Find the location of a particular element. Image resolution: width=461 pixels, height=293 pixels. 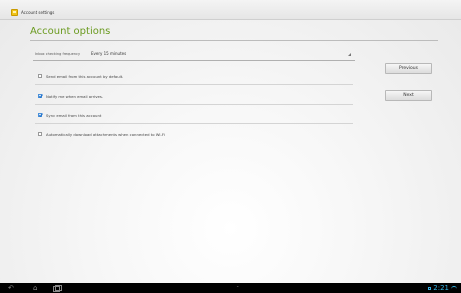

up-arrow-icon: ⌃ is located at coordinates (237, 288).